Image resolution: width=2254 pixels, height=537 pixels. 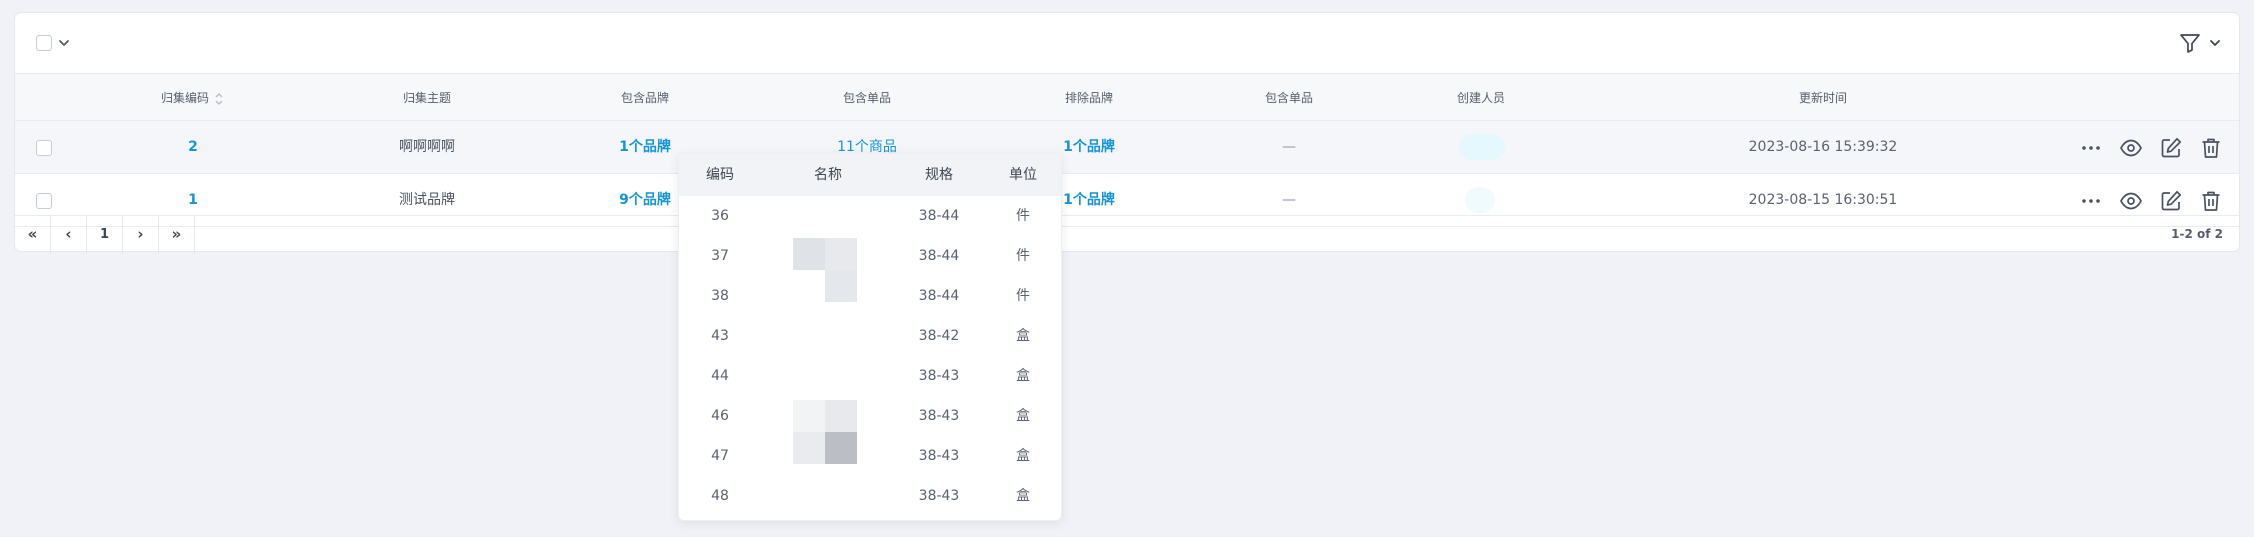 I want to click on filter-icon, so click(x=2190, y=43).